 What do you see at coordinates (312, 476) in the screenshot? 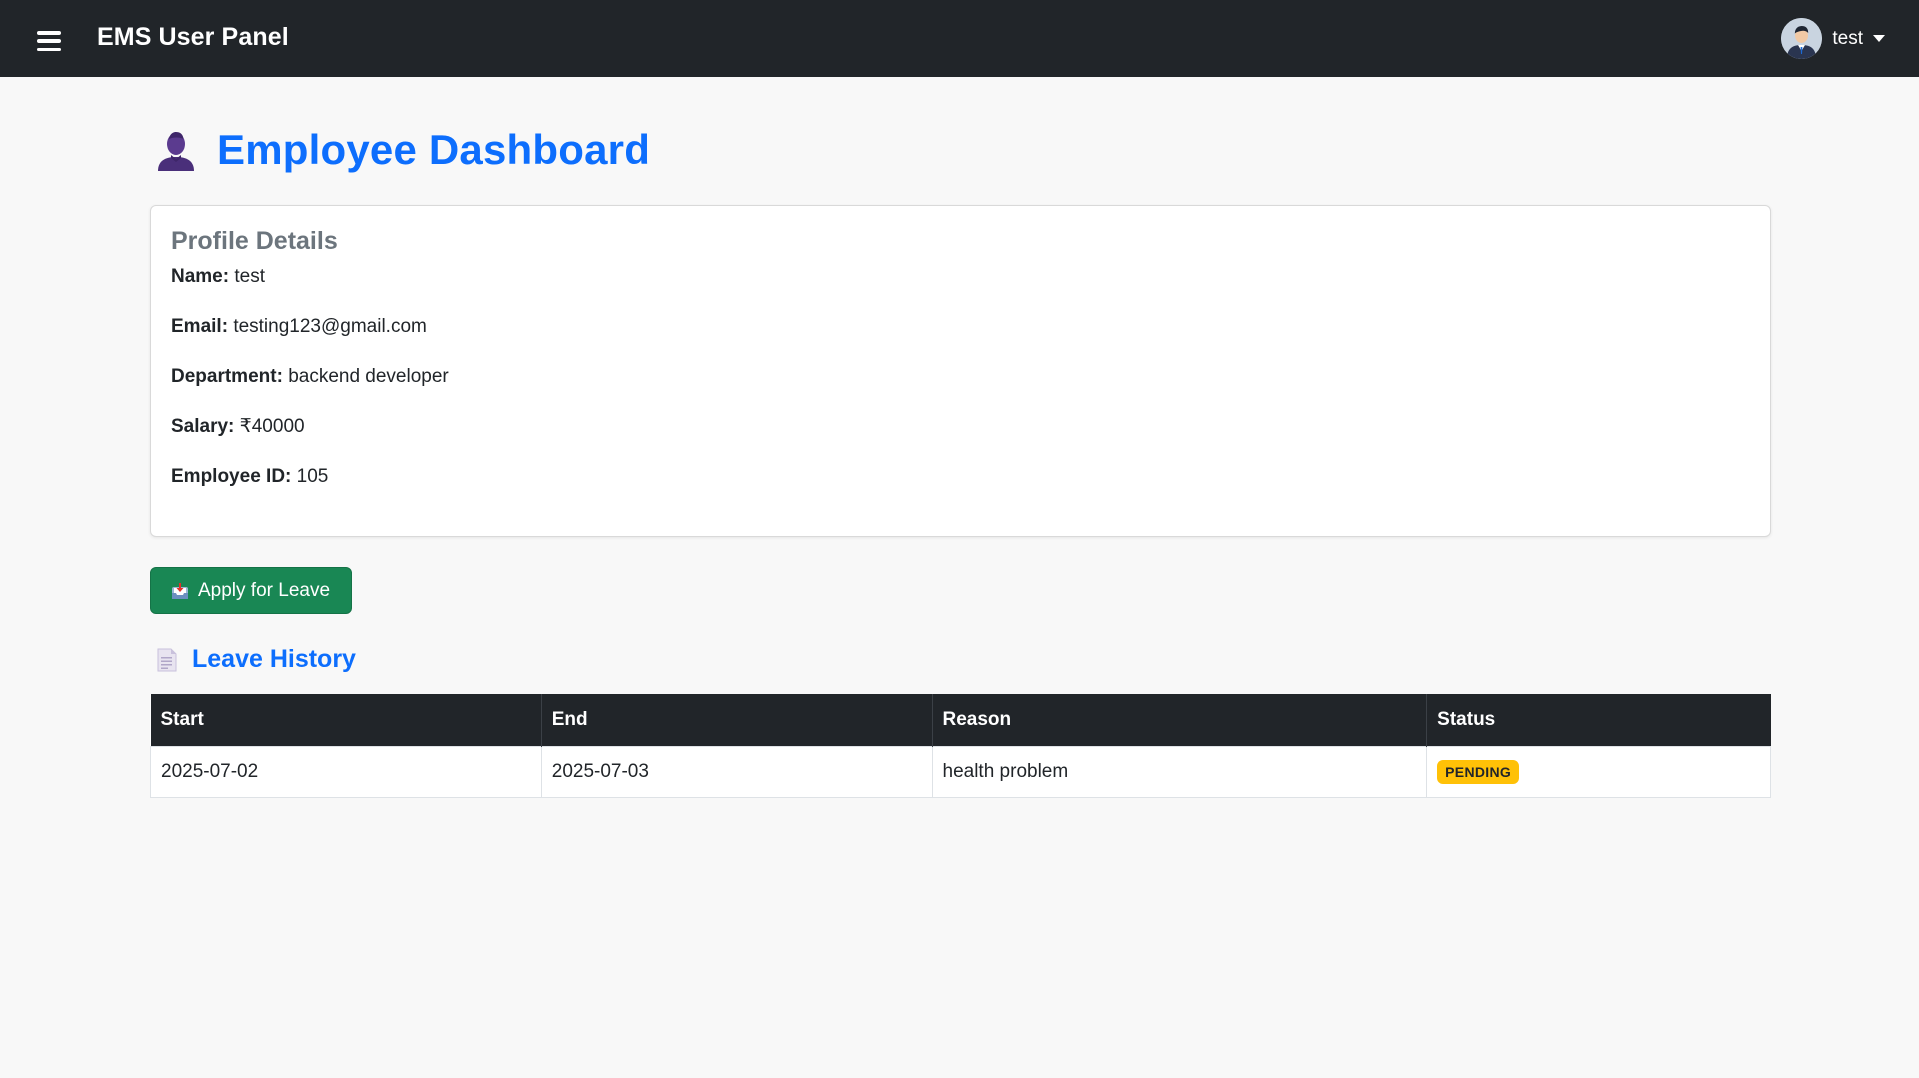
I see `field-value: 105` at bounding box center [312, 476].